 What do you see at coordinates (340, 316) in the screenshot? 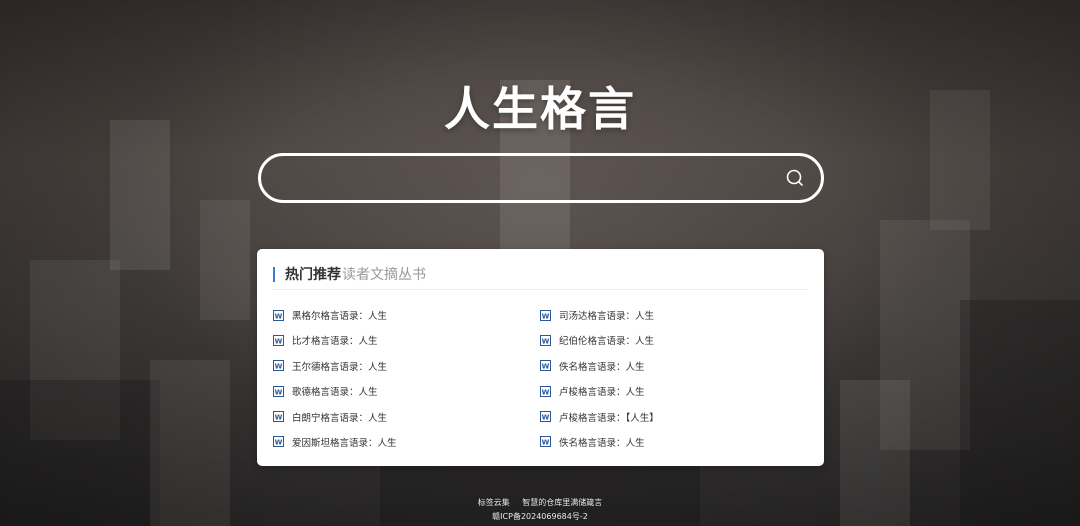
I see `list-item-label: 黑格尔格言语录：人生` at bounding box center [340, 316].